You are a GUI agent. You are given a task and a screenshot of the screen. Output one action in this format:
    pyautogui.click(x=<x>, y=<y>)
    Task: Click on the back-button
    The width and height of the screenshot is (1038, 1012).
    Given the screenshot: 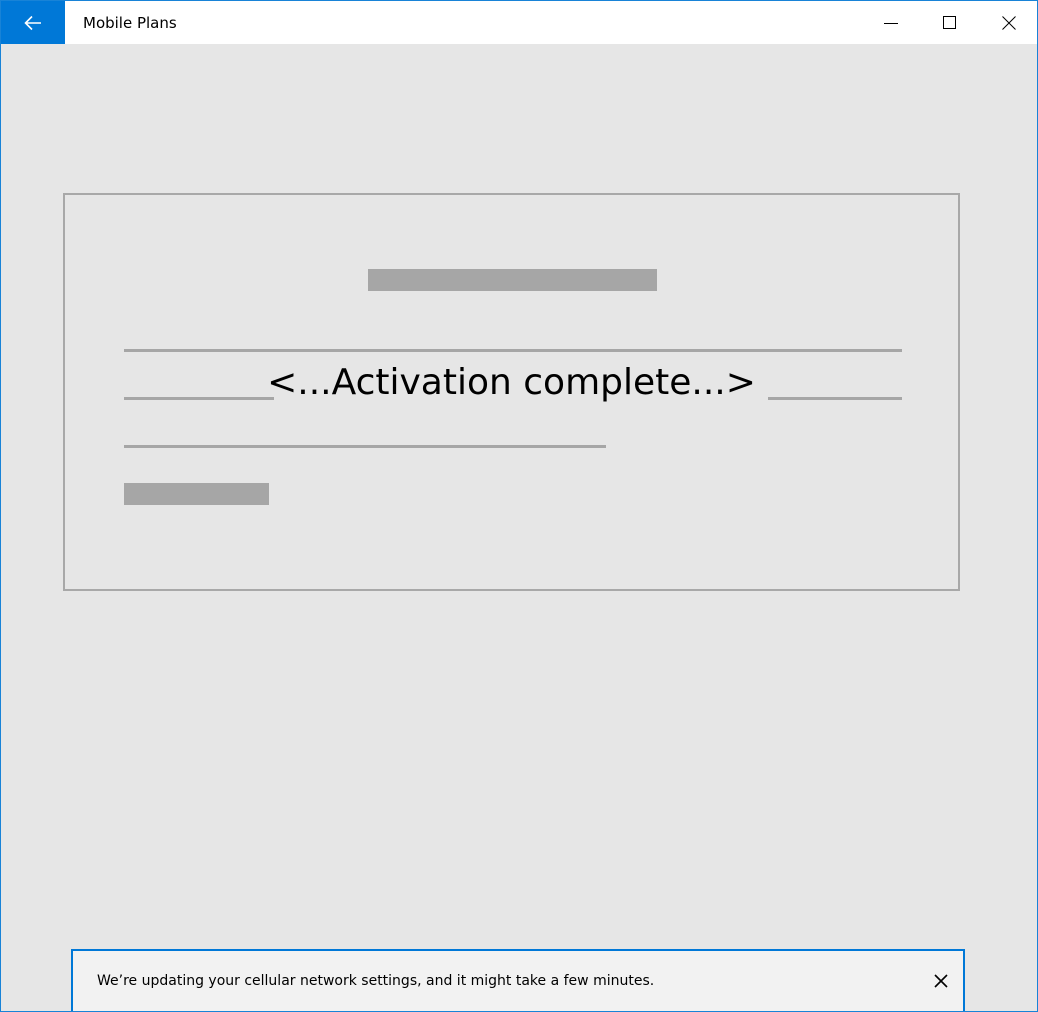 What is the action you would take?
    pyautogui.click(x=33, y=22)
    